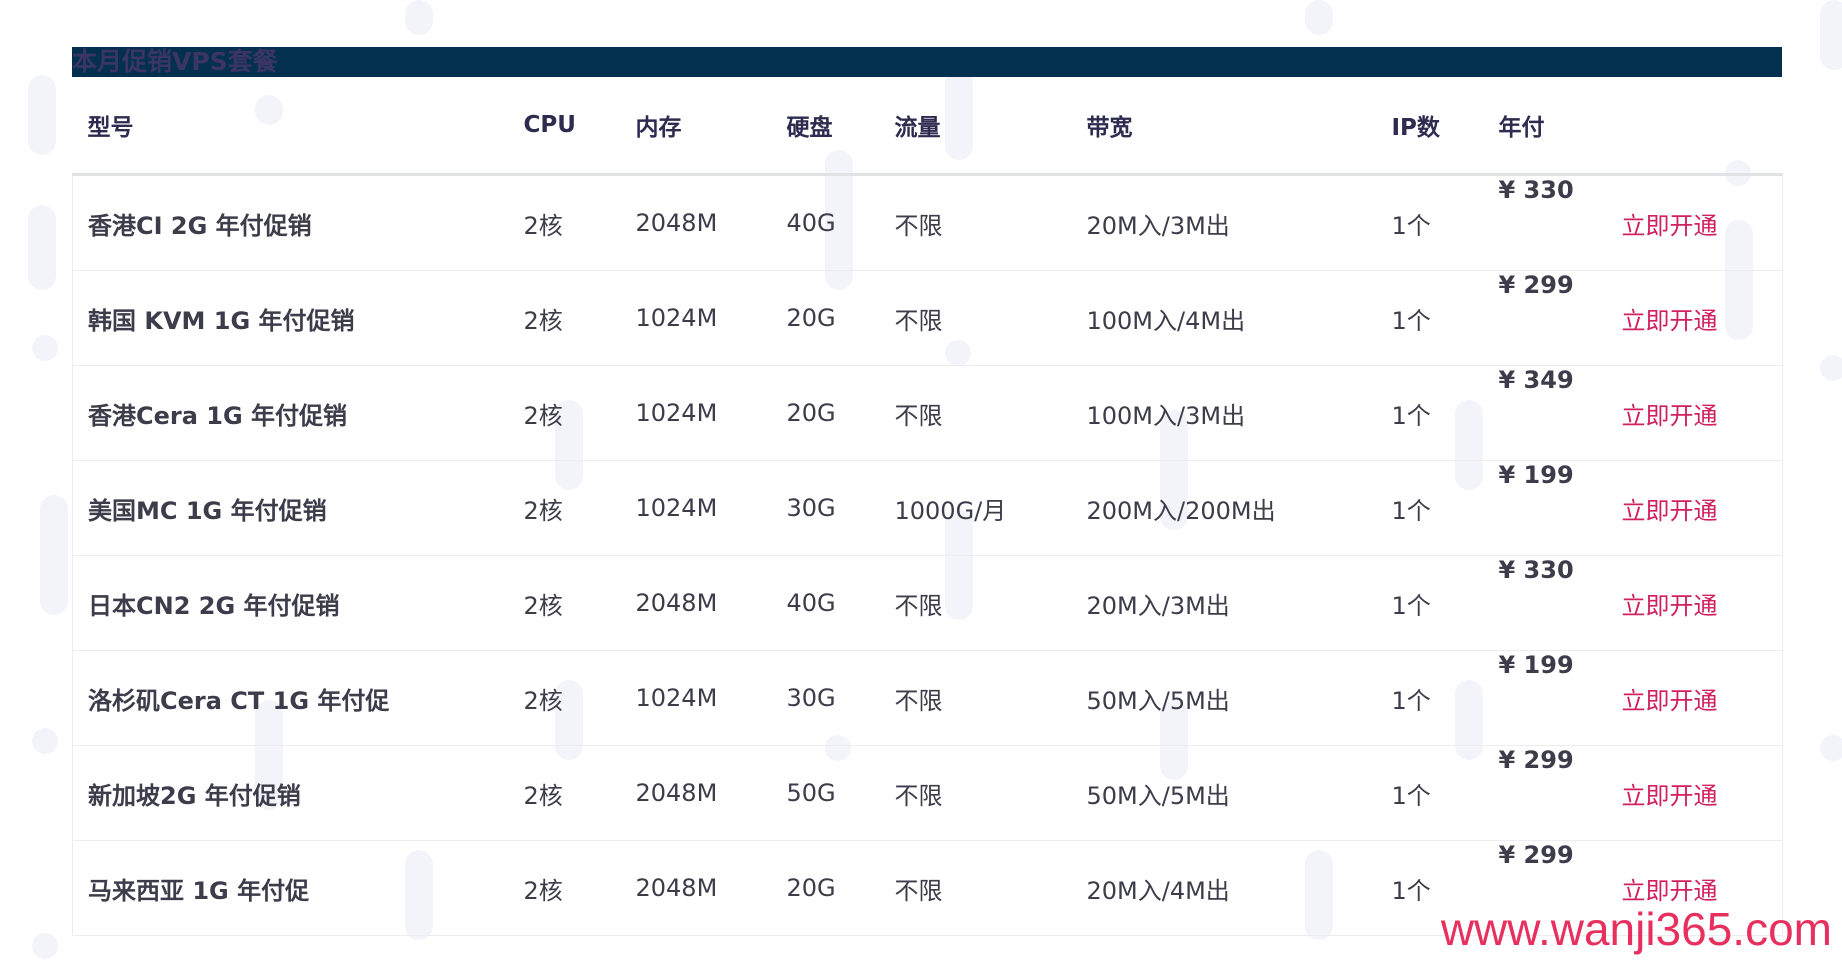  What do you see at coordinates (825, 126) in the screenshot?
I see `column-header-disk: 硬盘` at bounding box center [825, 126].